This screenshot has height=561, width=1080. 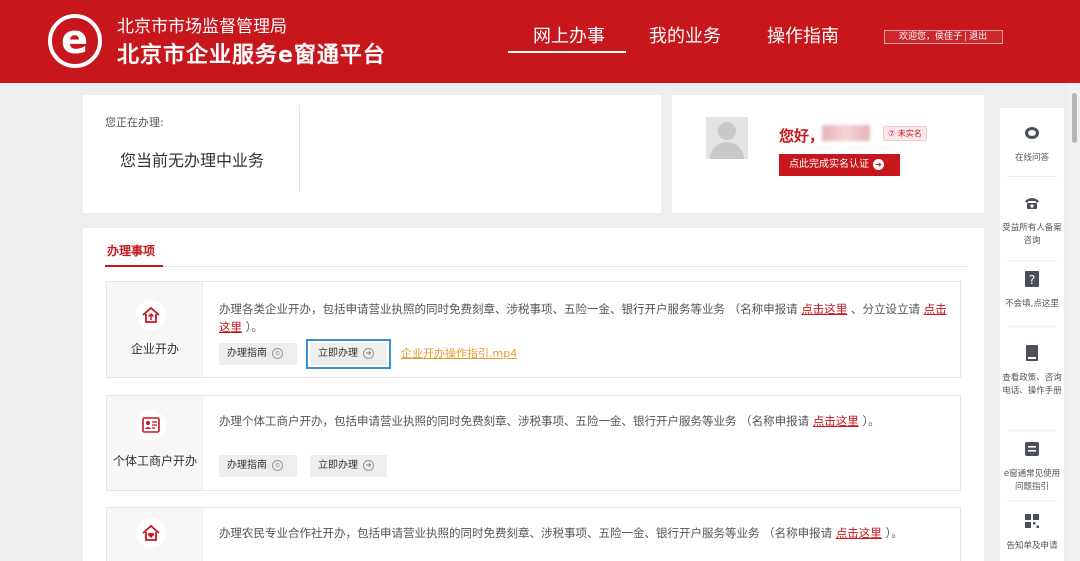 I want to click on sidebar-item-online-qa: 在线问答, so click(x=1032, y=144).